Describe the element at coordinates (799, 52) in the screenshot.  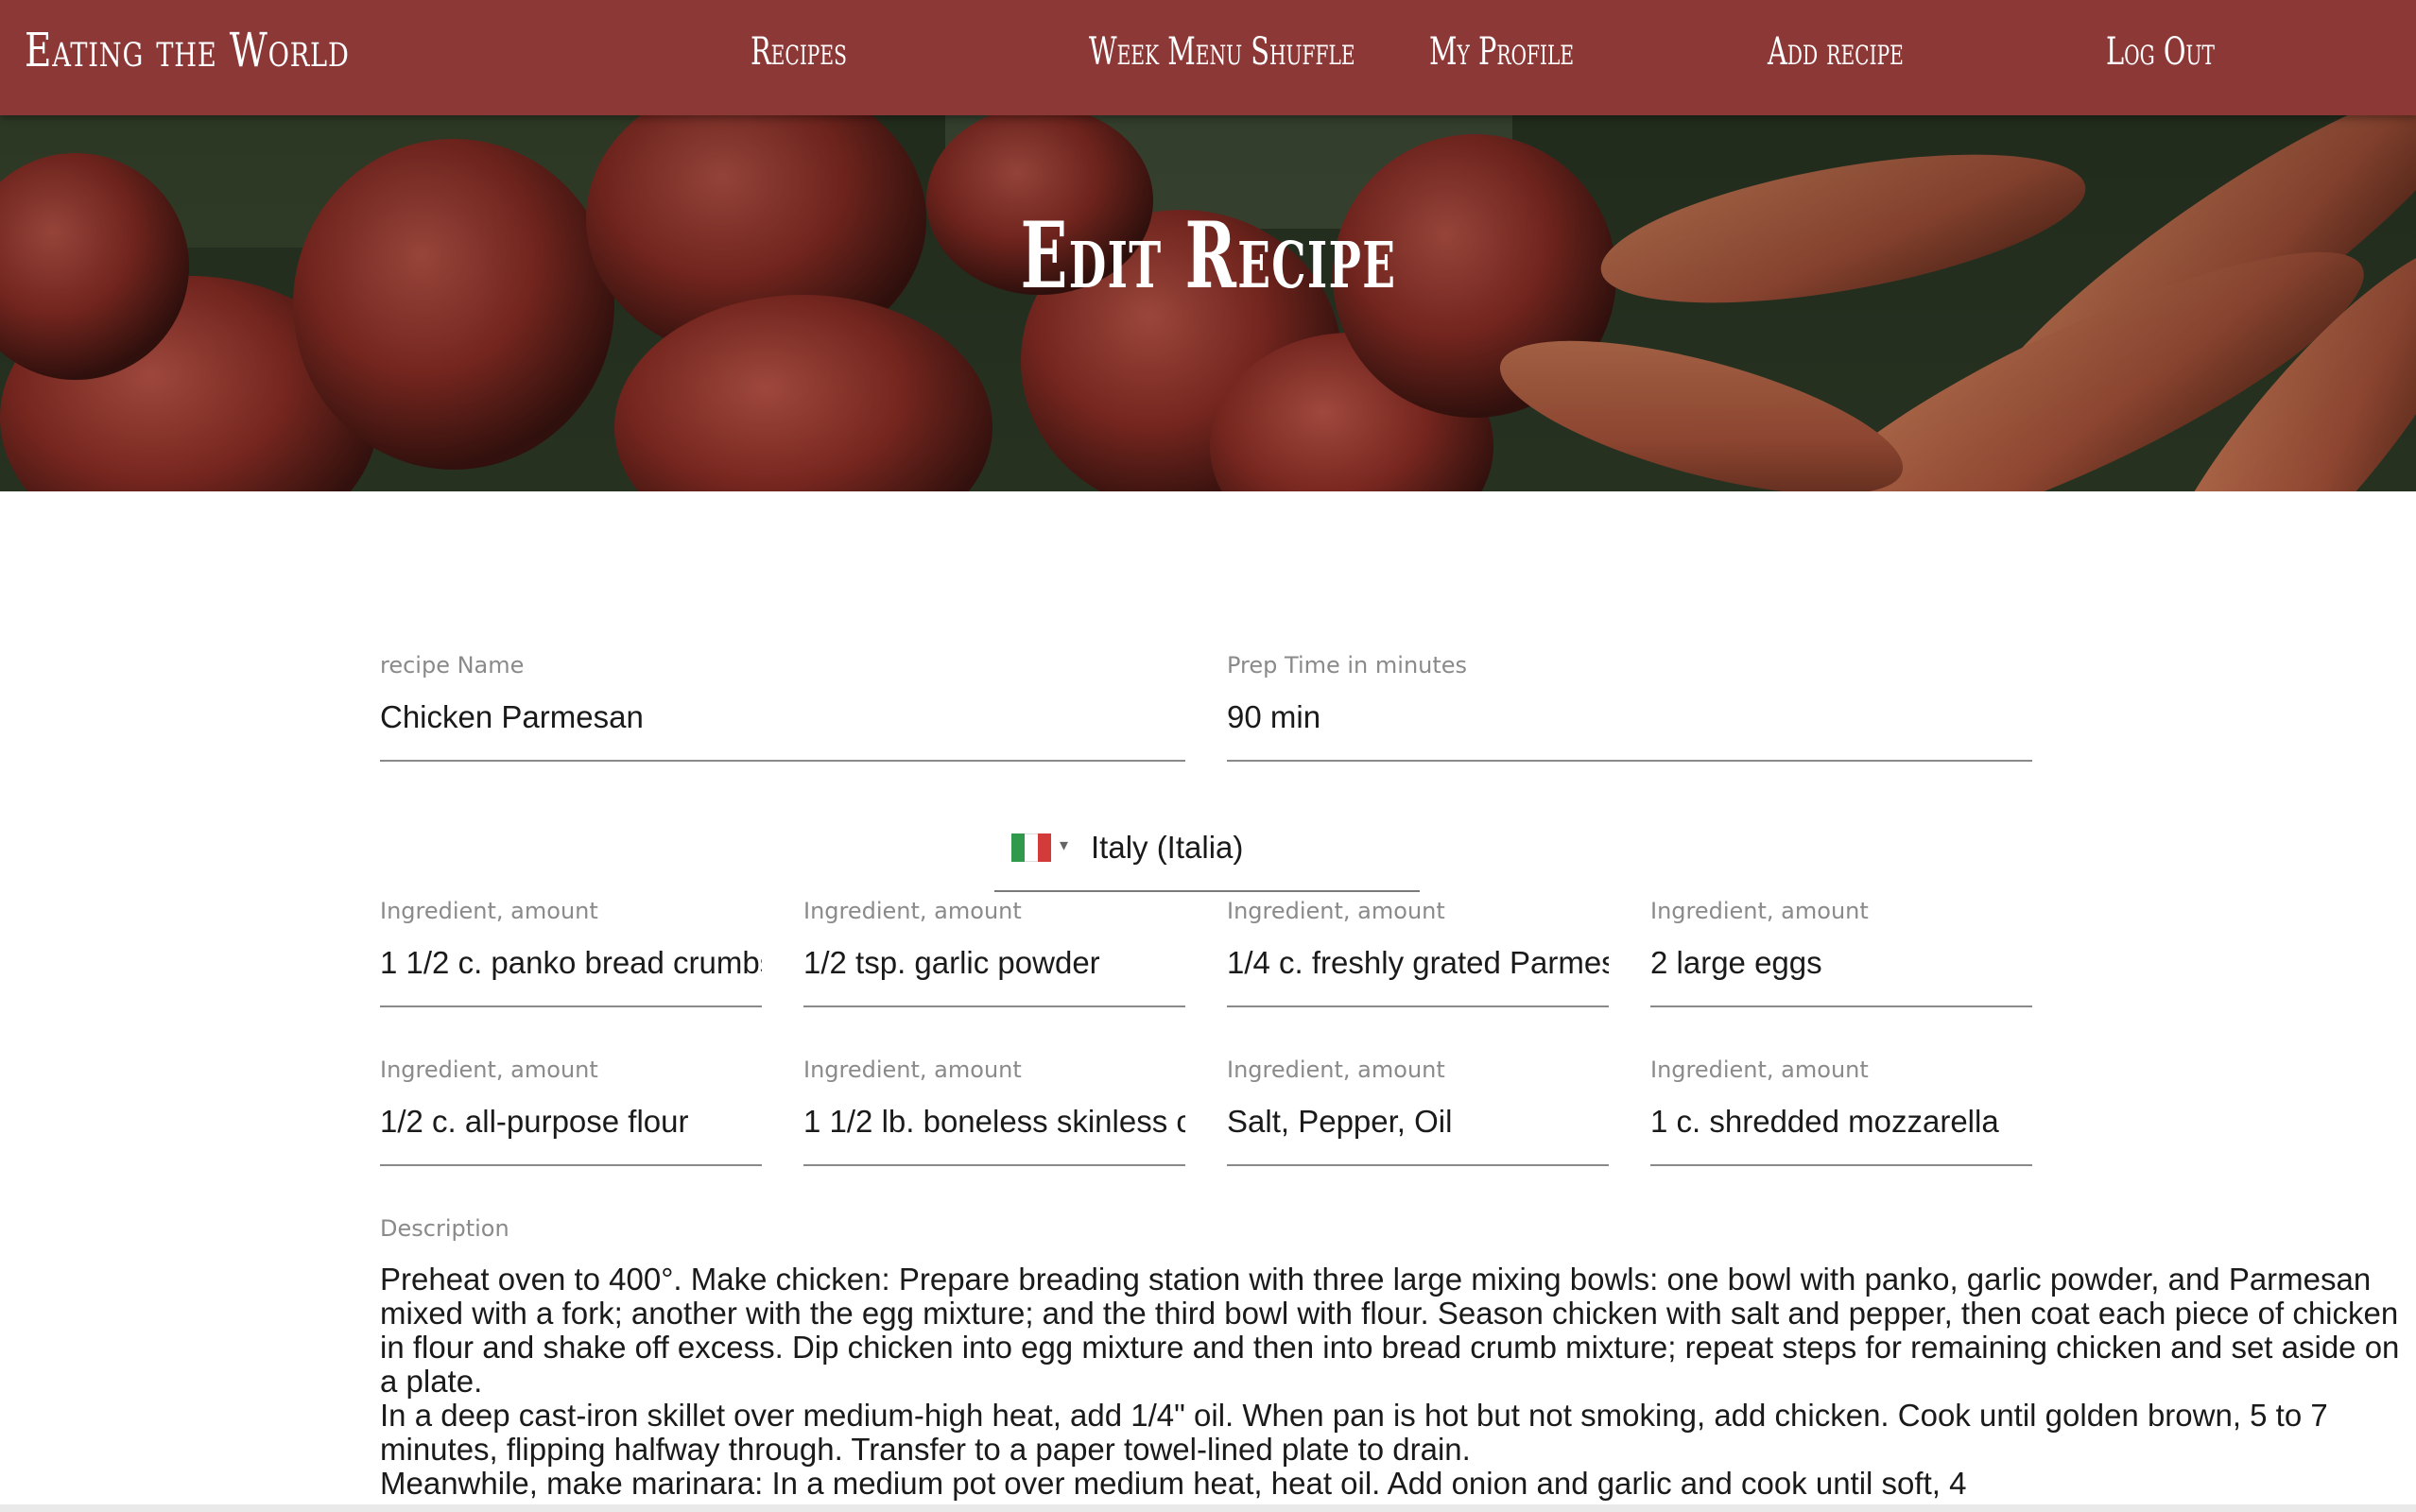
I see `nav-link-recipes: Recipes` at that location.